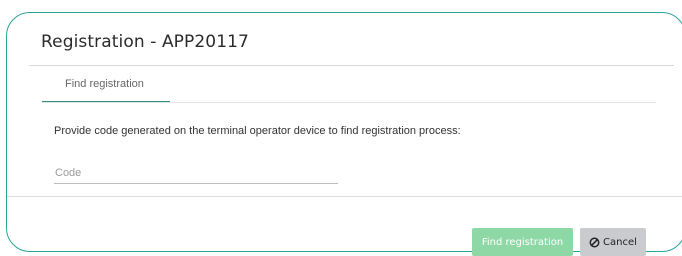 The width and height of the screenshot is (682, 256). What do you see at coordinates (344, 196) in the screenshot?
I see `footer-divider` at bounding box center [344, 196].